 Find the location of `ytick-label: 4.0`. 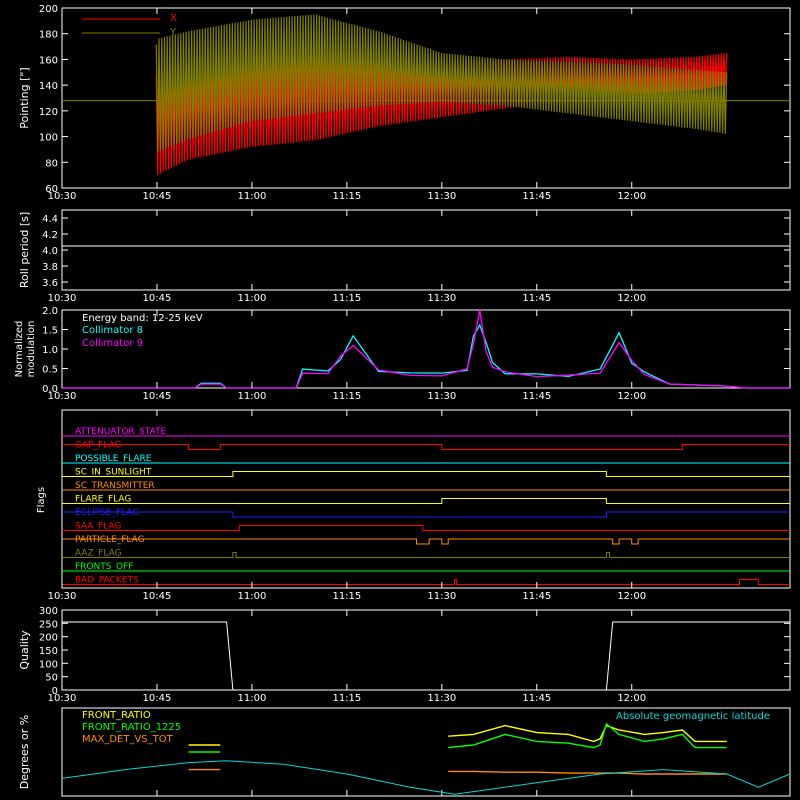

ytick-label: 4.0 is located at coordinates (50, 251).